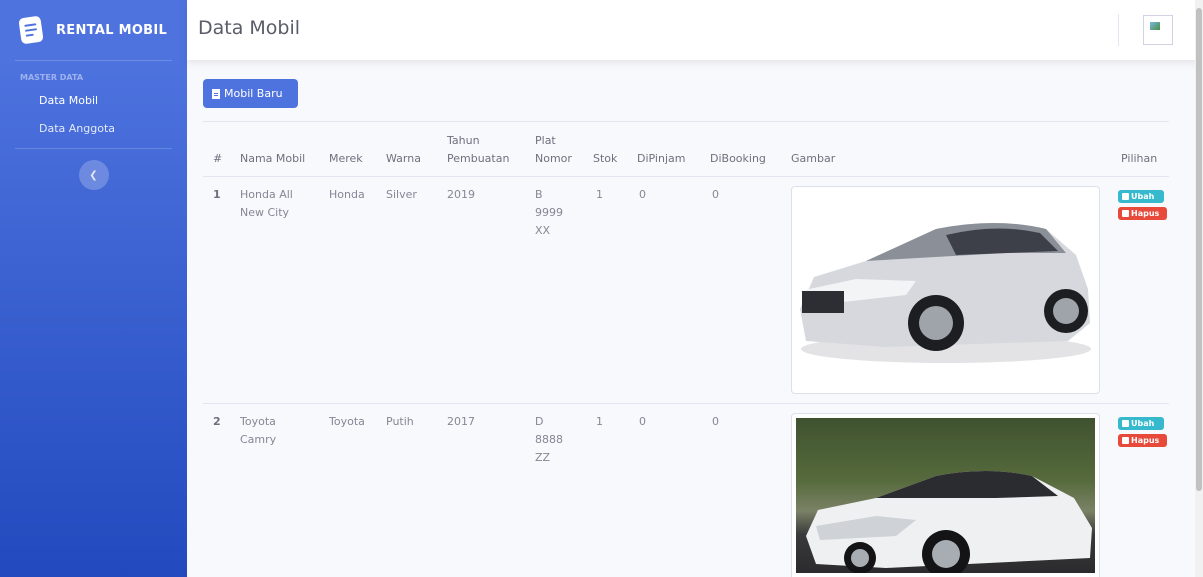 This screenshot has height=577, width=1203. I want to click on table-top-border, so click(686, 121).